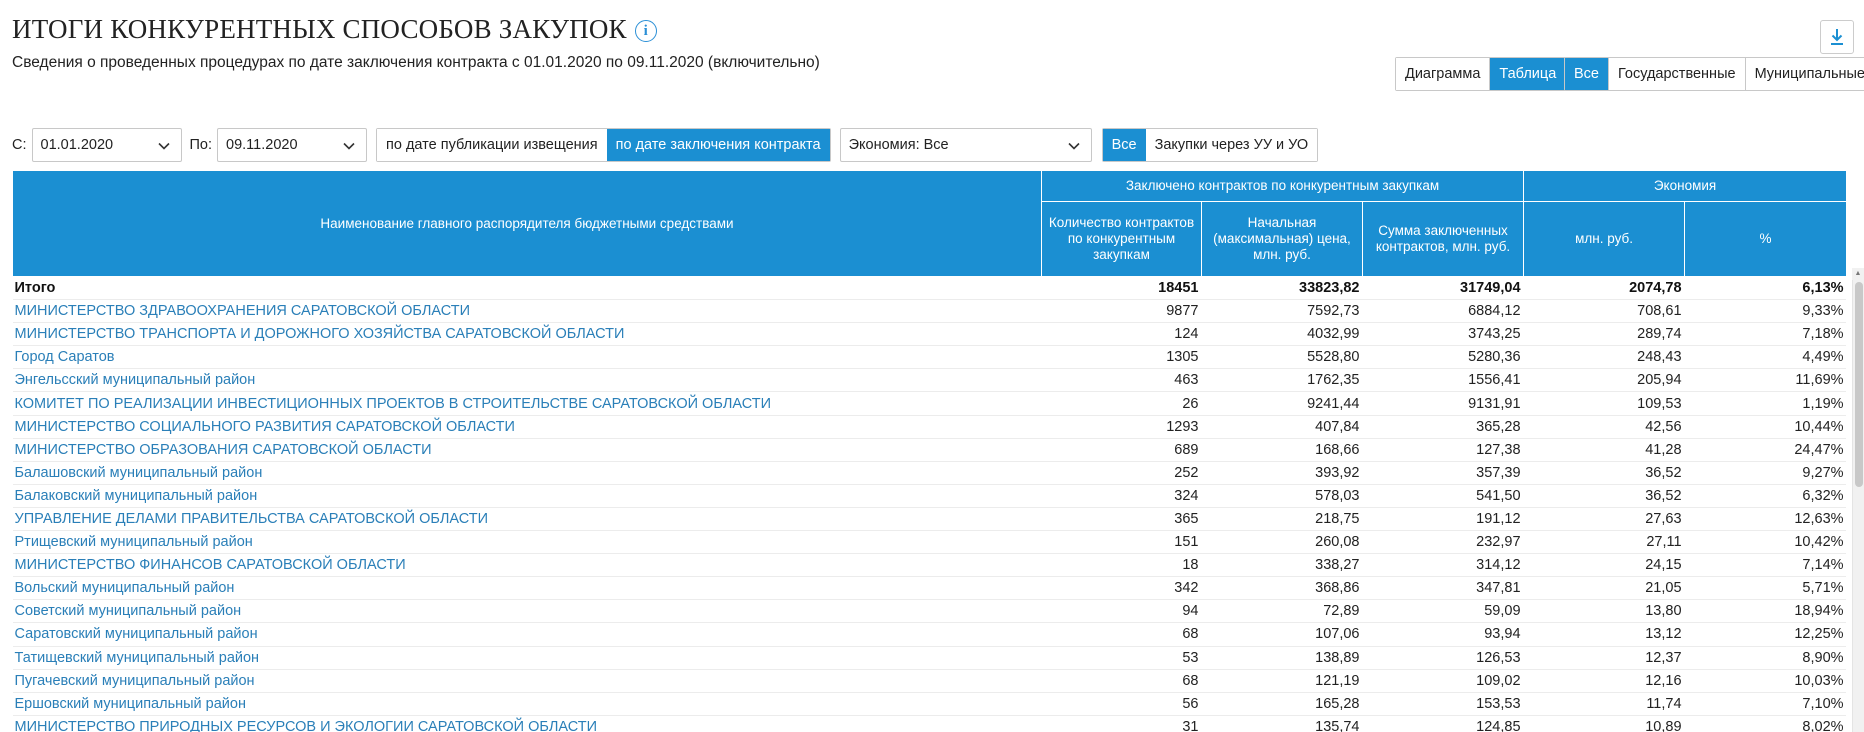 Image resolution: width=1864 pixels, height=732 pixels. What do you see at coordinates (1443, 658) in the screenshot?
I see `row-sum: 126,53` at bounding box center [1443, 658].